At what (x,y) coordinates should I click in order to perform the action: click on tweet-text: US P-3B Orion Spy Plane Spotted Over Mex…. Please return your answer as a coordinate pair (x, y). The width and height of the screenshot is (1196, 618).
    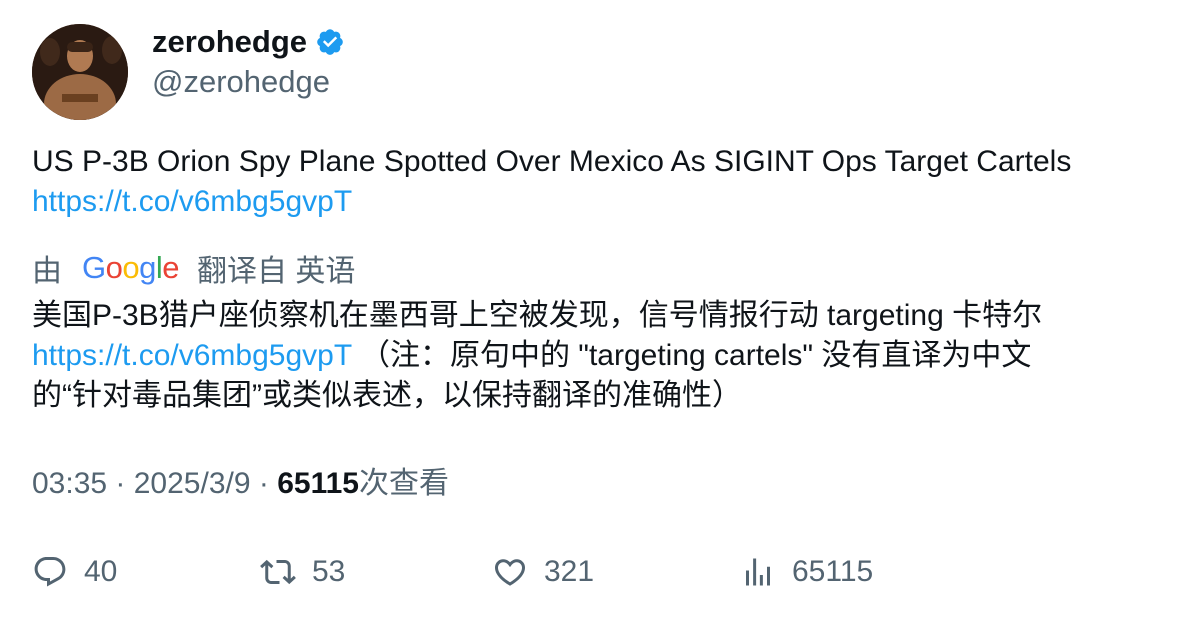
    Looking at the image, I should click on (602, 182).